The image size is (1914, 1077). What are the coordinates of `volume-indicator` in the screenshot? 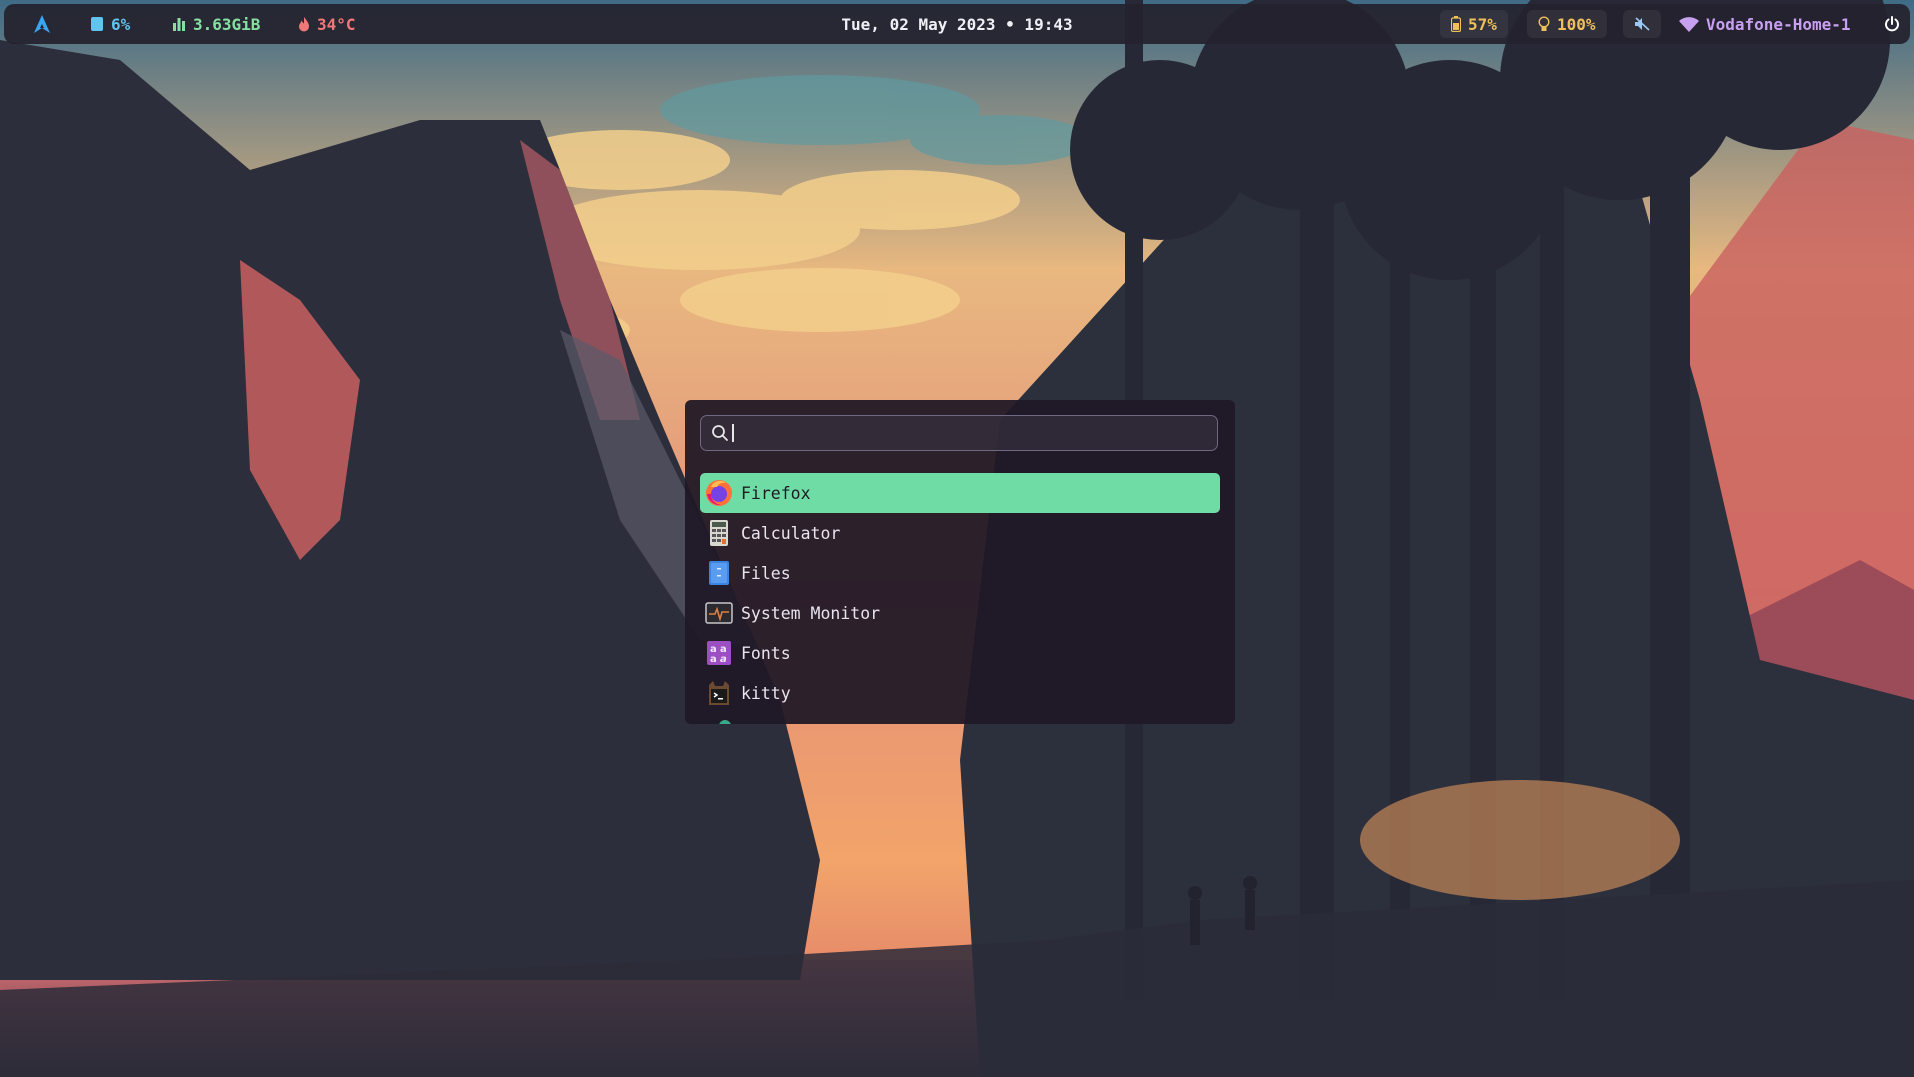 It's located at (1642, 24).